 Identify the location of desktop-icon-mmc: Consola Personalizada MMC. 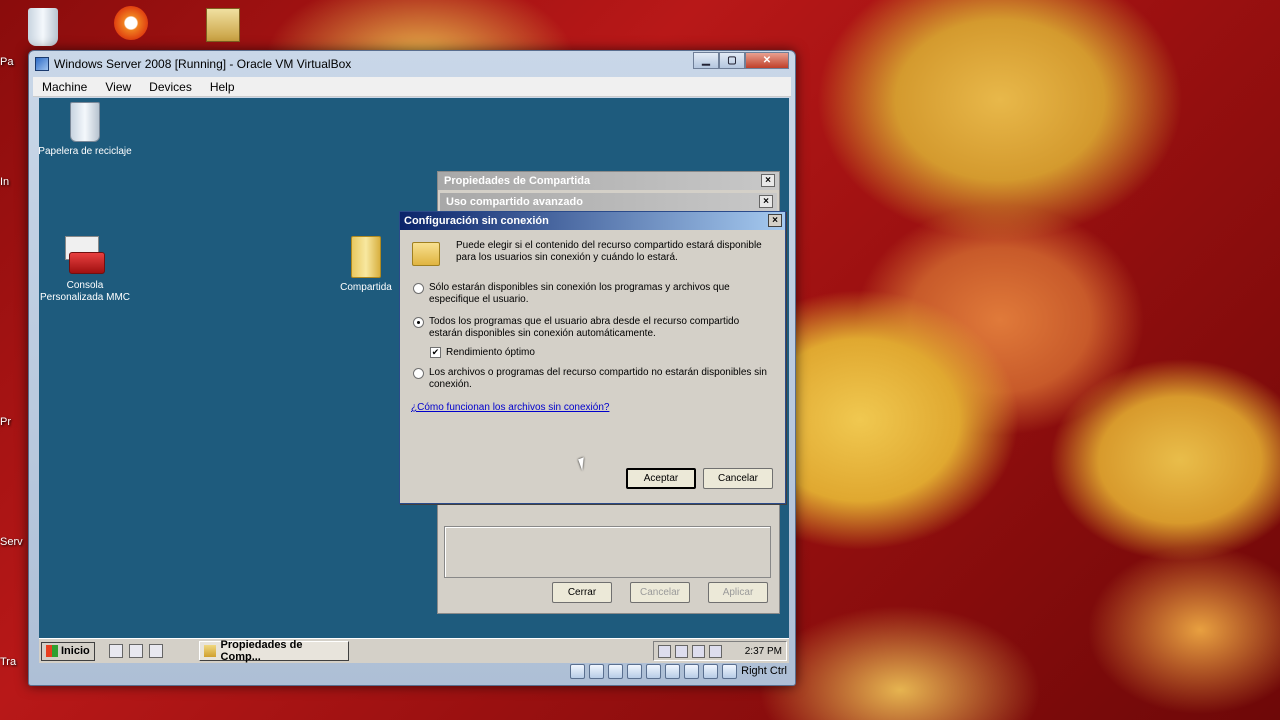
(87, 270).